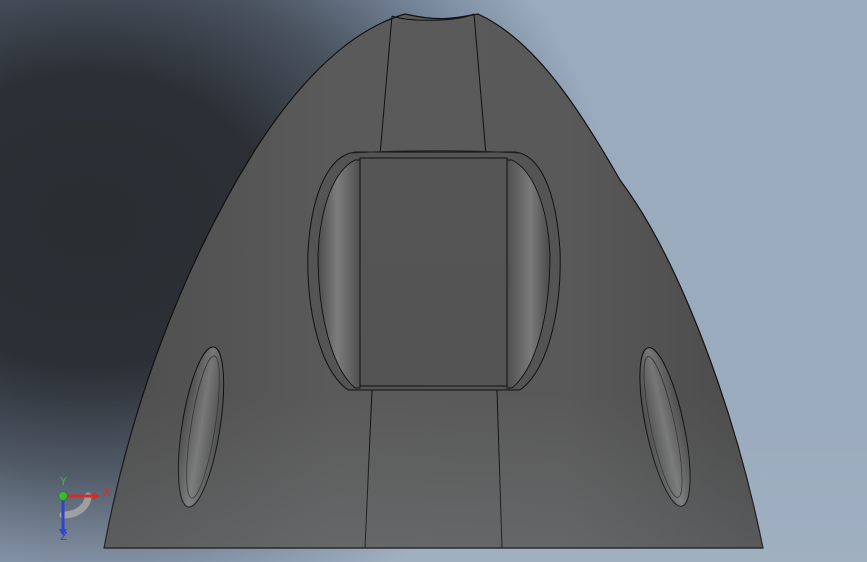 The width and height of the screenshot is (867, 562). What do you see at coordinates (83, 513) in the screenshot?
I see `reference-triad: X Y Z` at bounding box center [83, 513].